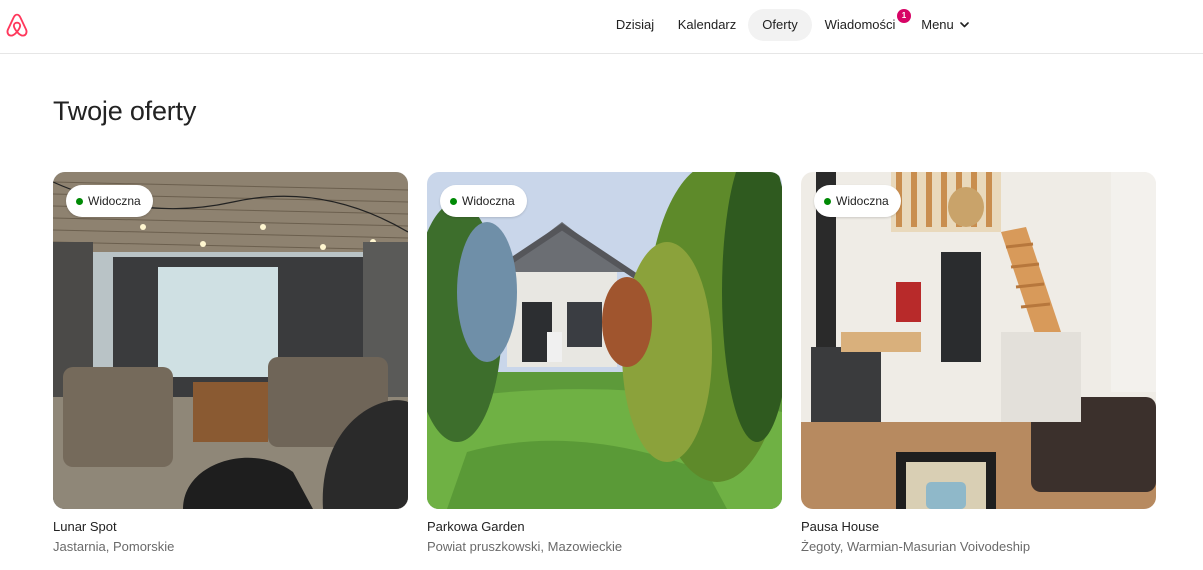  I want to click on listing-title: Pausa House, so click(840, 526).